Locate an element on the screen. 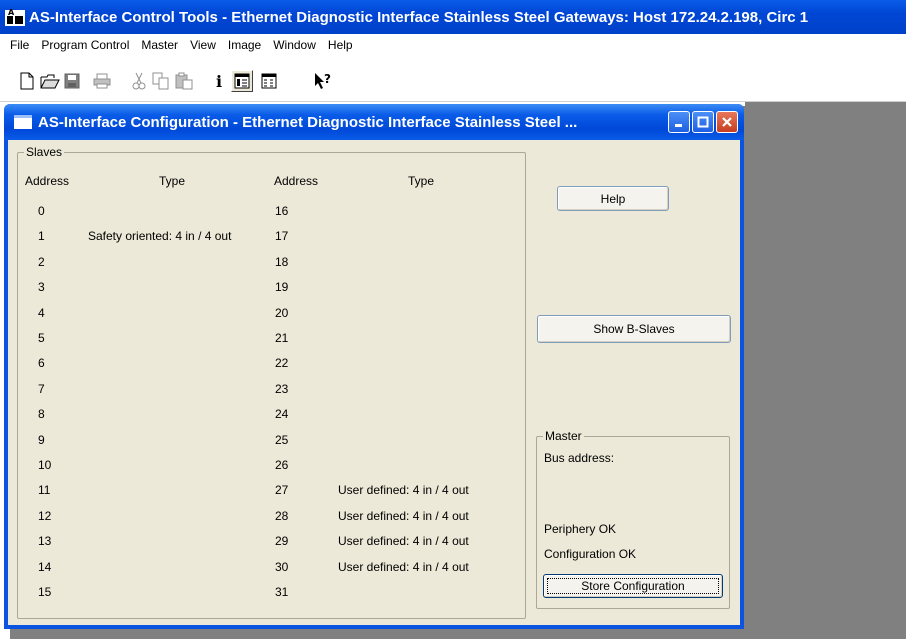 The width and height of the screenshot is (906, 639). show-b-slaves-label: Show B-Slaves is located at coordinates (634, 329).